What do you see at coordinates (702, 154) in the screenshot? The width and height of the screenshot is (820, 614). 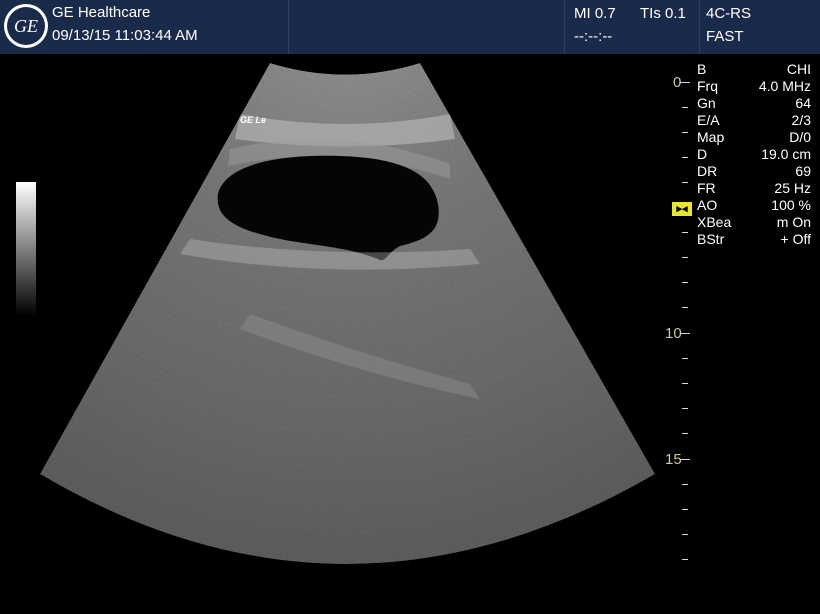 I see `param-key: D` at bounding box center [702, 154].